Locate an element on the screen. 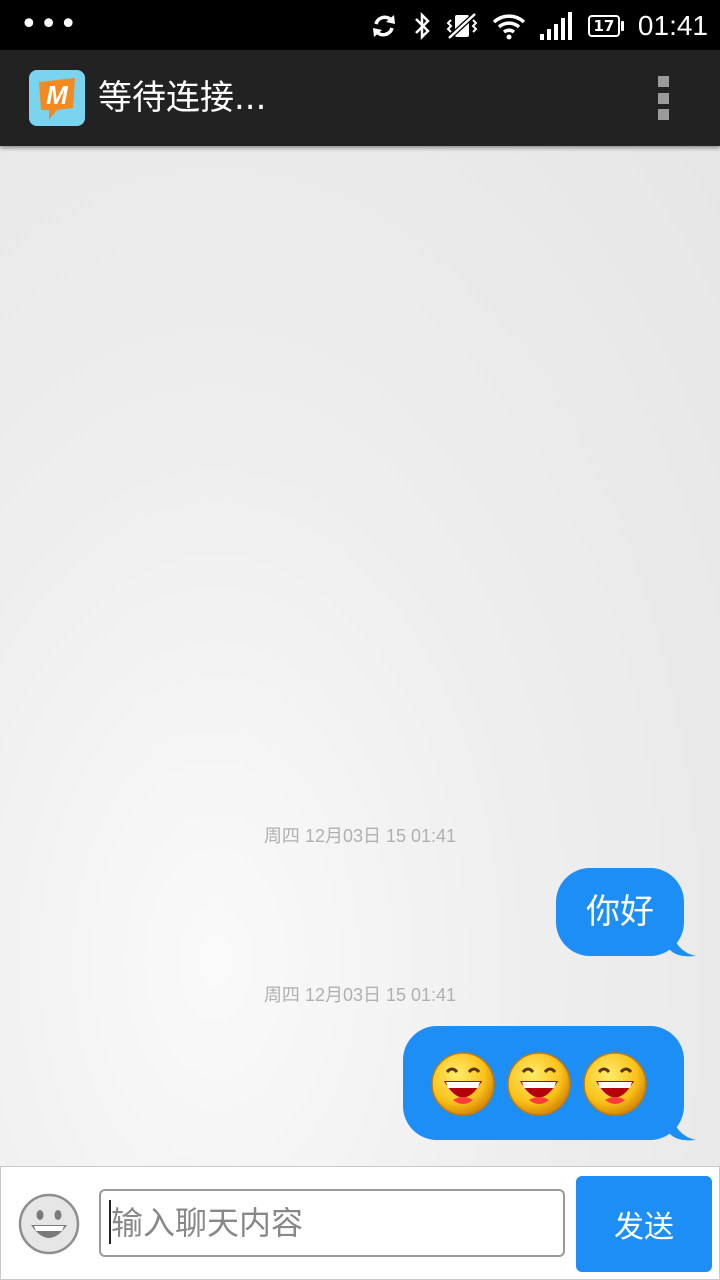 Image resolution: width=720 pixels, height=1280 pixels. emoji-row is located at coordinates (543, 1071).